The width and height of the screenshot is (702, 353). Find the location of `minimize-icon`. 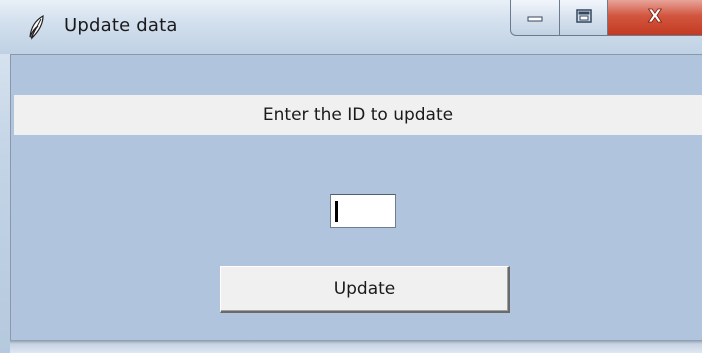

minimize-icon is located at coordinates (535, 17).